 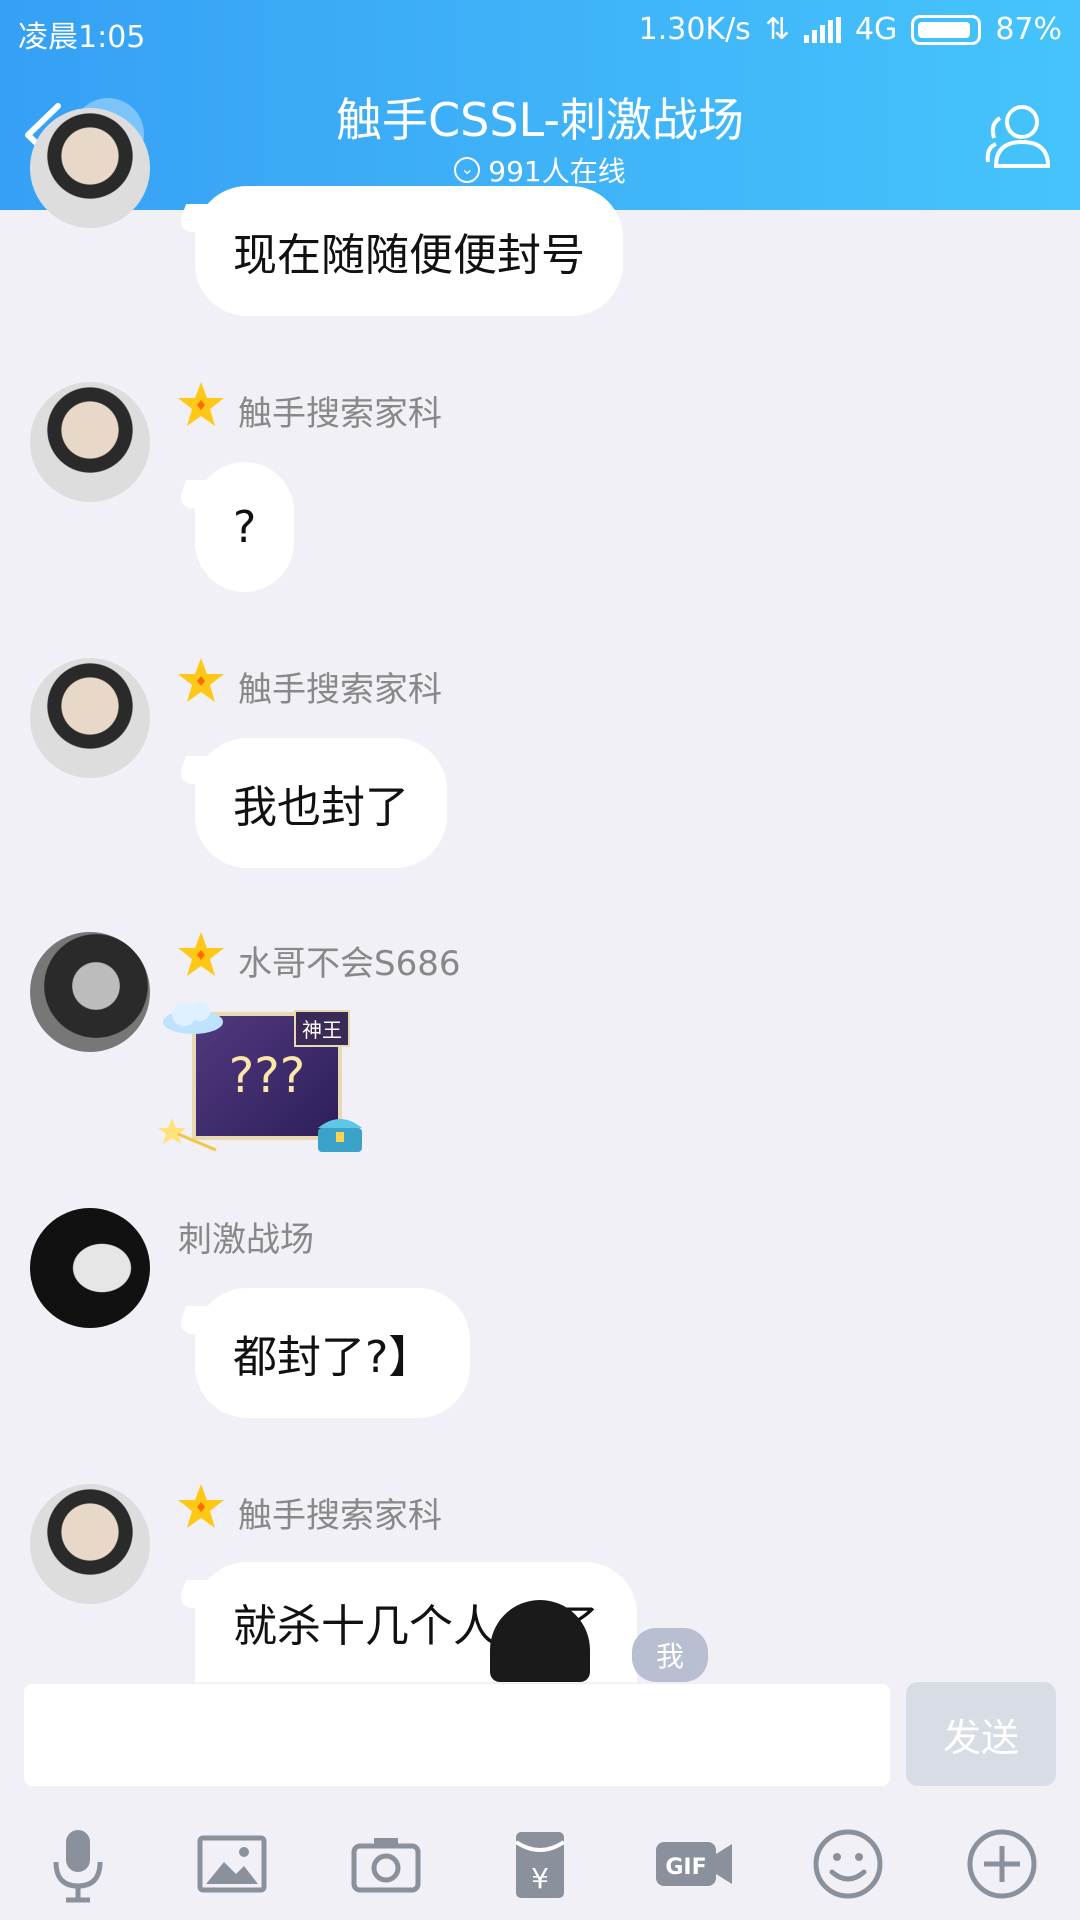 What do you see at coordinates (540, 120) in the screenshot?
I see `page-title: 触手CSSL-刺激战场` at bounding box center [540, 120].